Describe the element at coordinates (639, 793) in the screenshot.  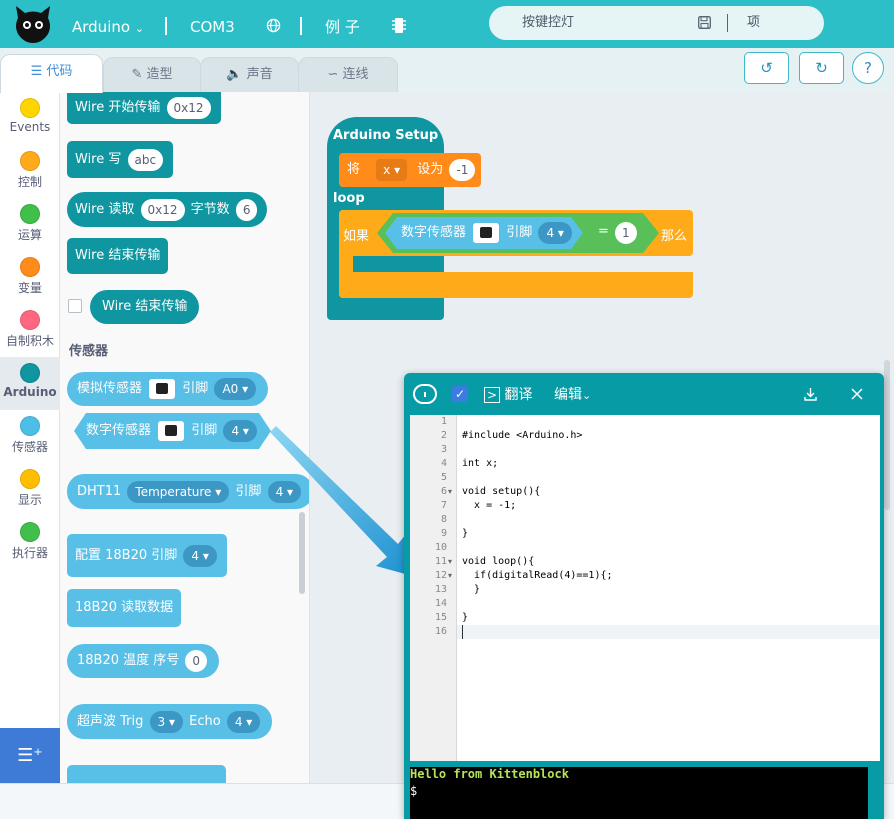
I see `serial-console: Hello from Kittenblock $` at that location.